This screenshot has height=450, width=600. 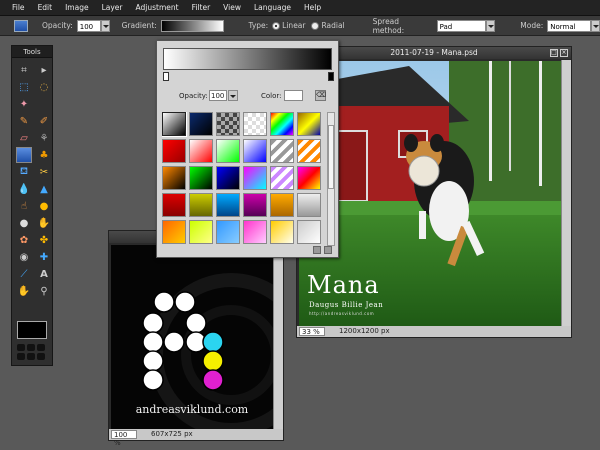 What do you see at coordinates (24, 223) in the screenshot?
I see `dodge-icon: ●` at bounding box center [24, 223].